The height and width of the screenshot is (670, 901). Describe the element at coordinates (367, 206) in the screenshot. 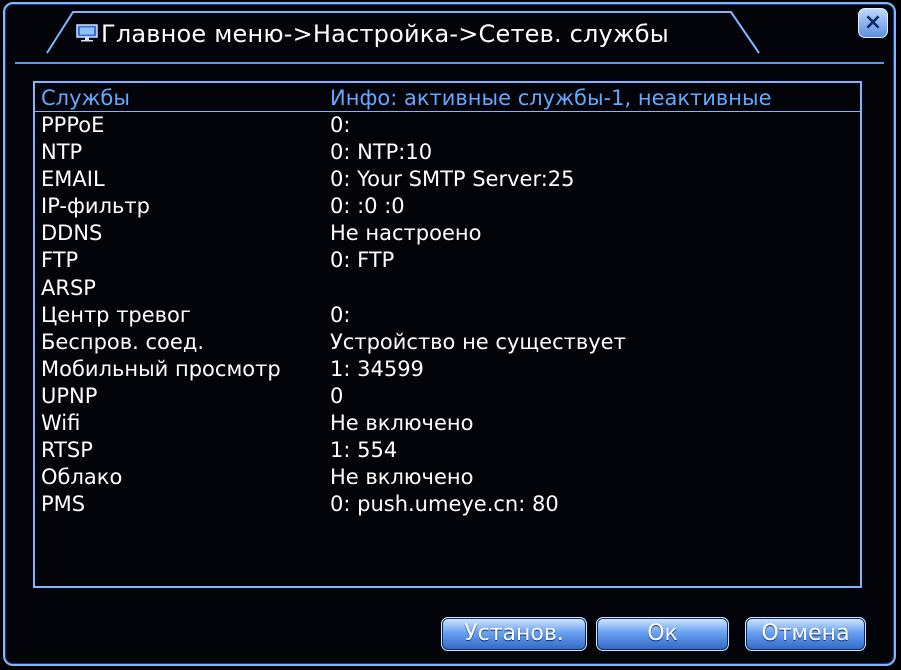

I see `service-info: 0: :0 :0` at that location.